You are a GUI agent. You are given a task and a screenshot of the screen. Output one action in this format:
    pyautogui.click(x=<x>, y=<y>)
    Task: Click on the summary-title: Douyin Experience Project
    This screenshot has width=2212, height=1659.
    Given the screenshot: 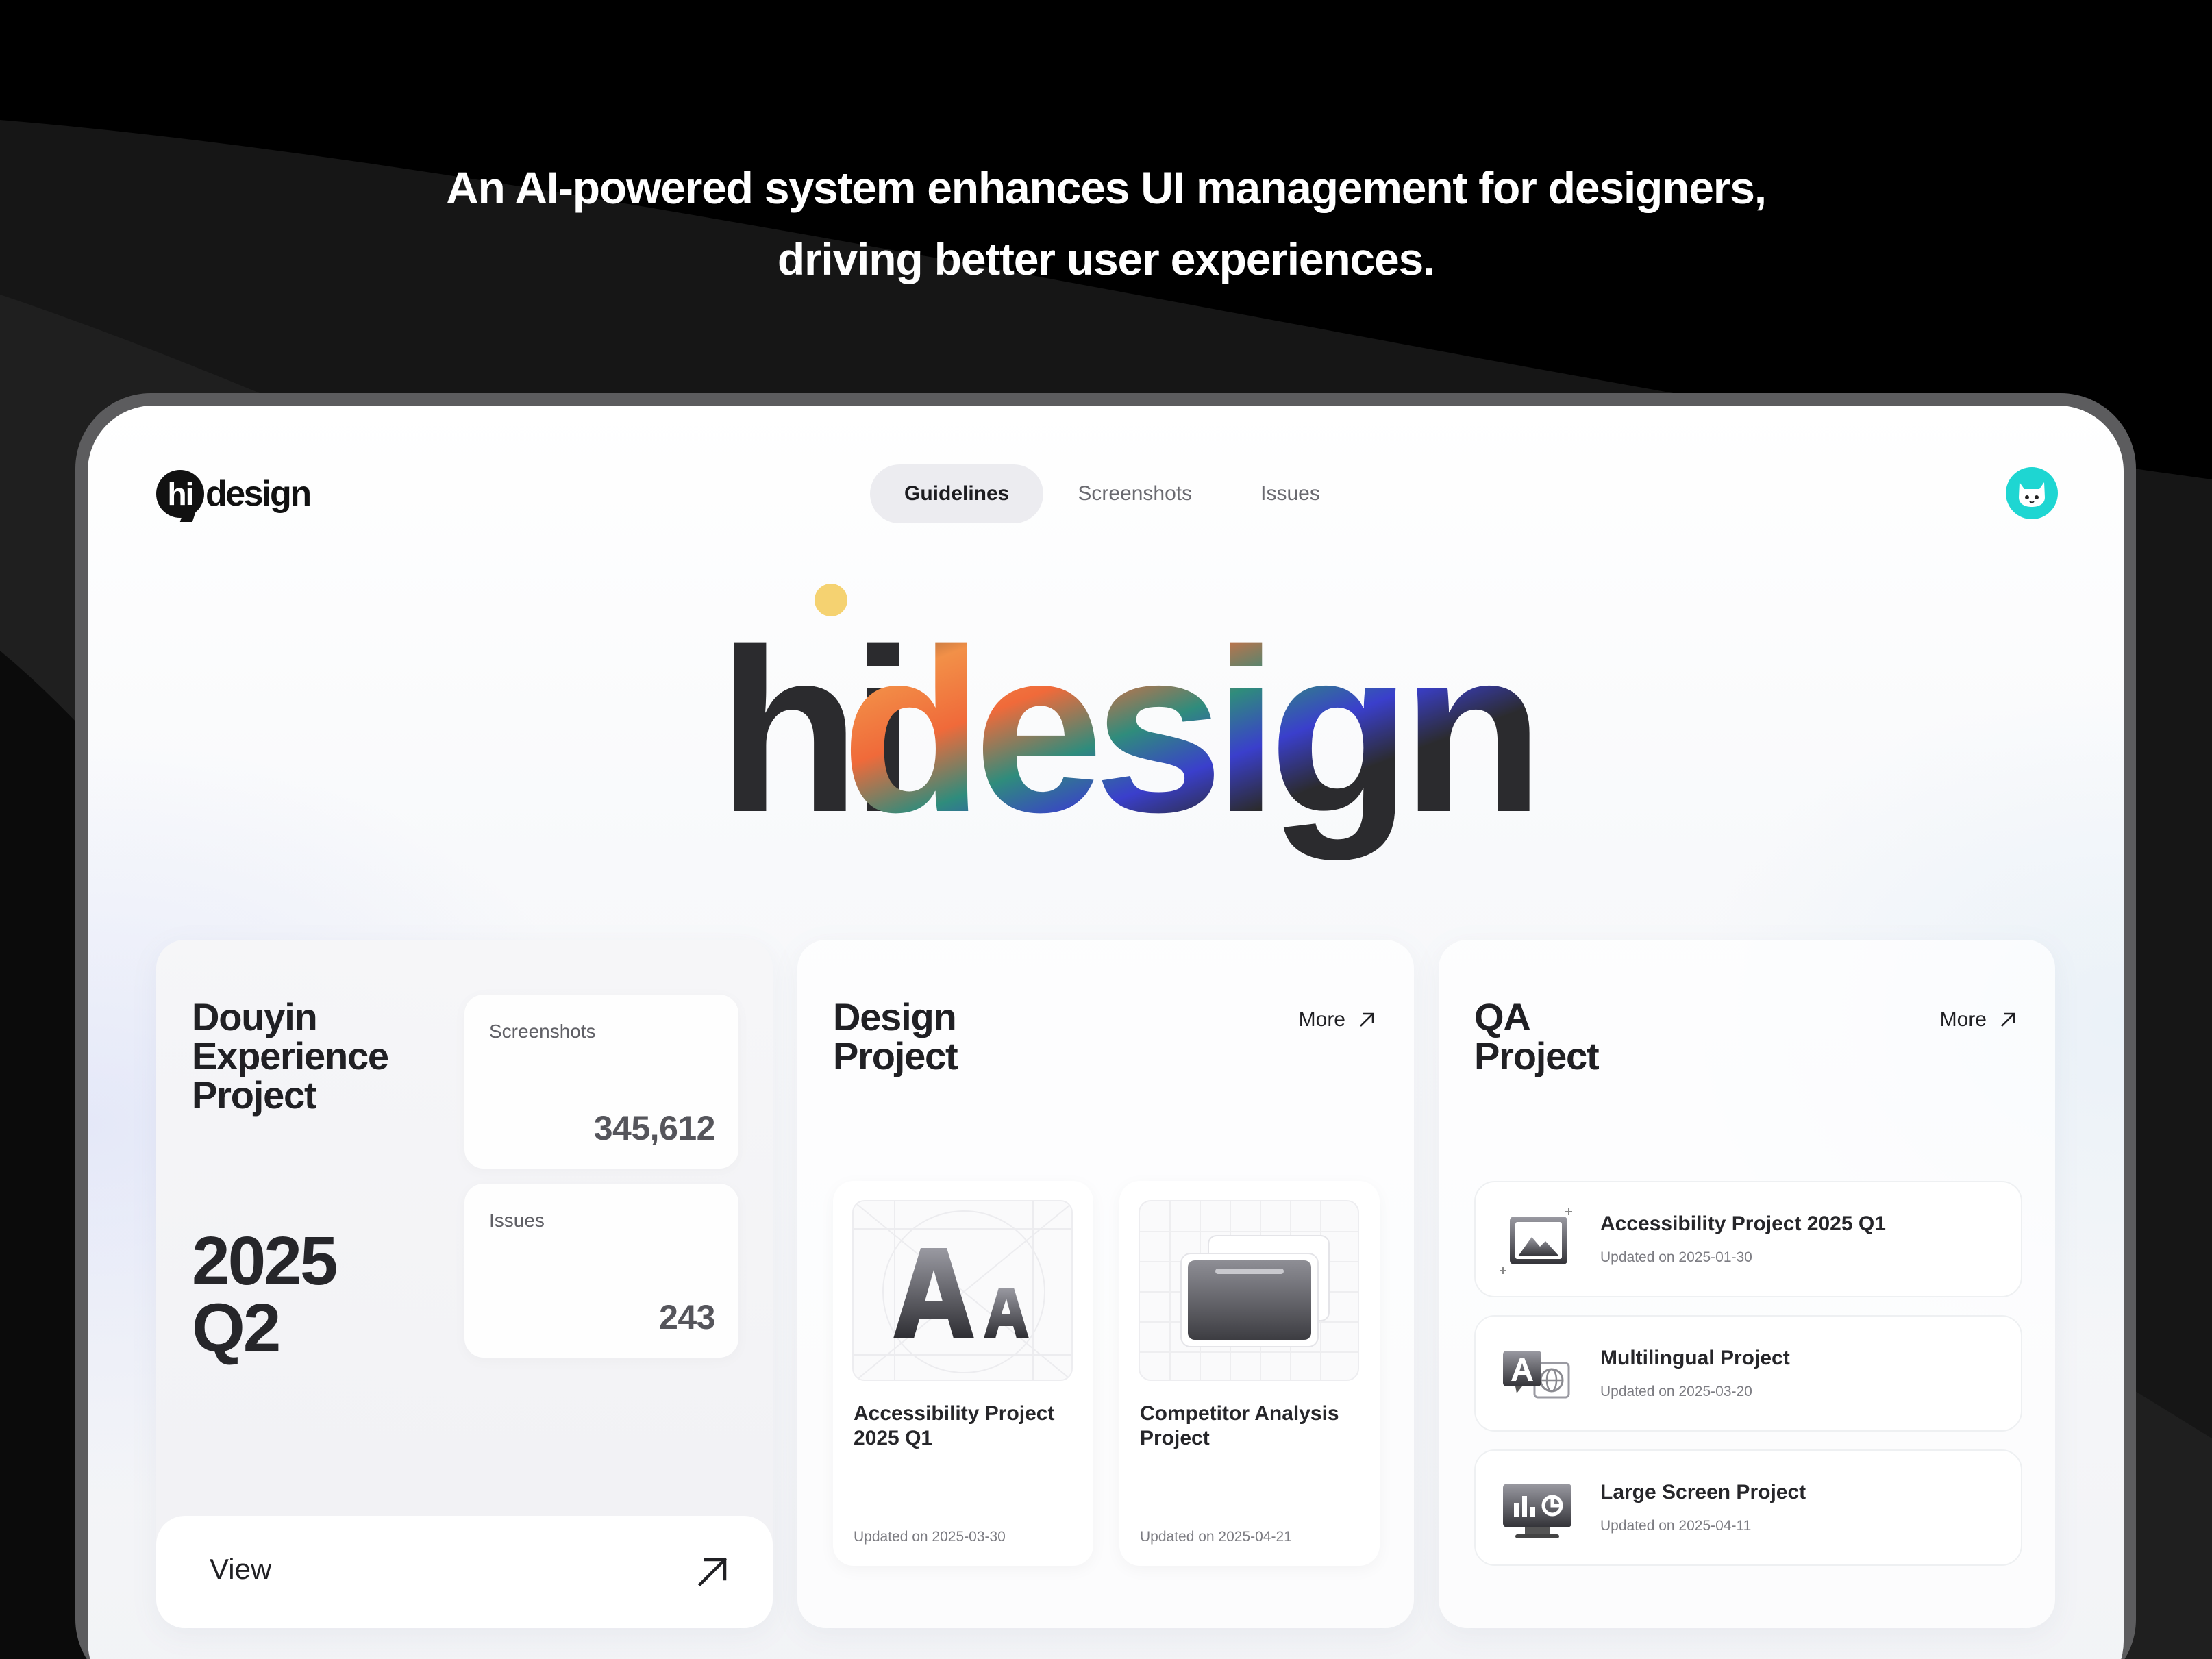 What is the action you would take?
    pyautogui.click(x=290, y=1056)
    